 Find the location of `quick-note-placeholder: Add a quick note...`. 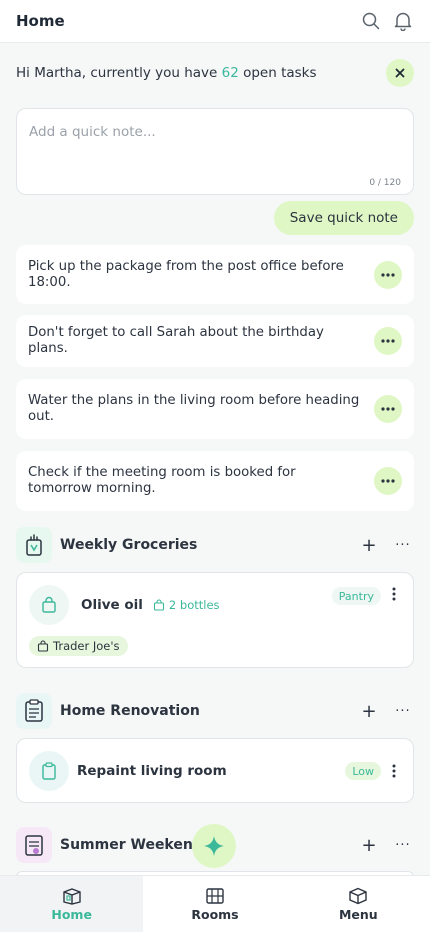

quick-note-placeholder: Add a quick note... is located at coordinates (92, 132).